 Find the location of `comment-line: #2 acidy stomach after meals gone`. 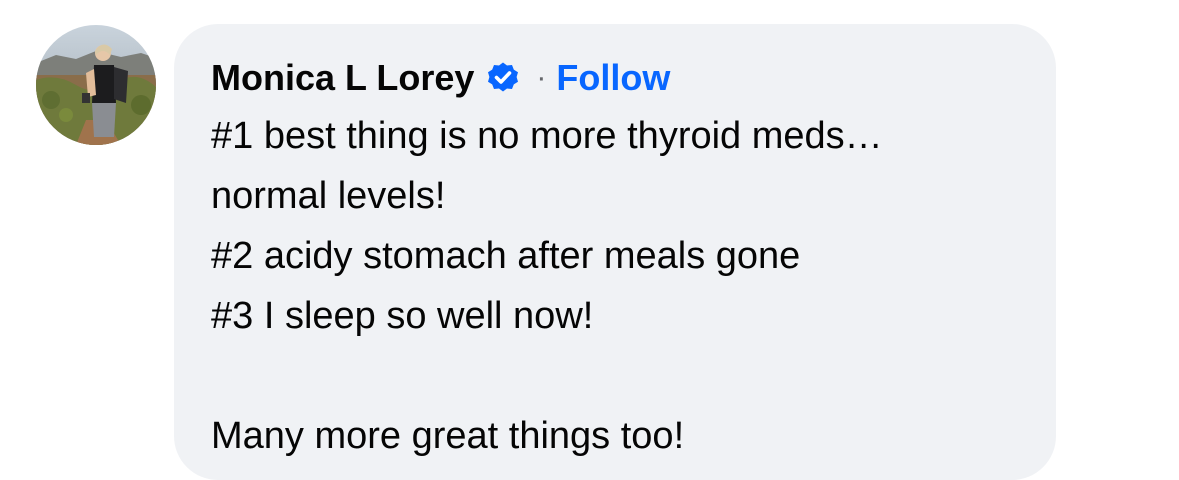

comment-line: #2 acidy stomach after meals gone is located at coordinates (506, 256).